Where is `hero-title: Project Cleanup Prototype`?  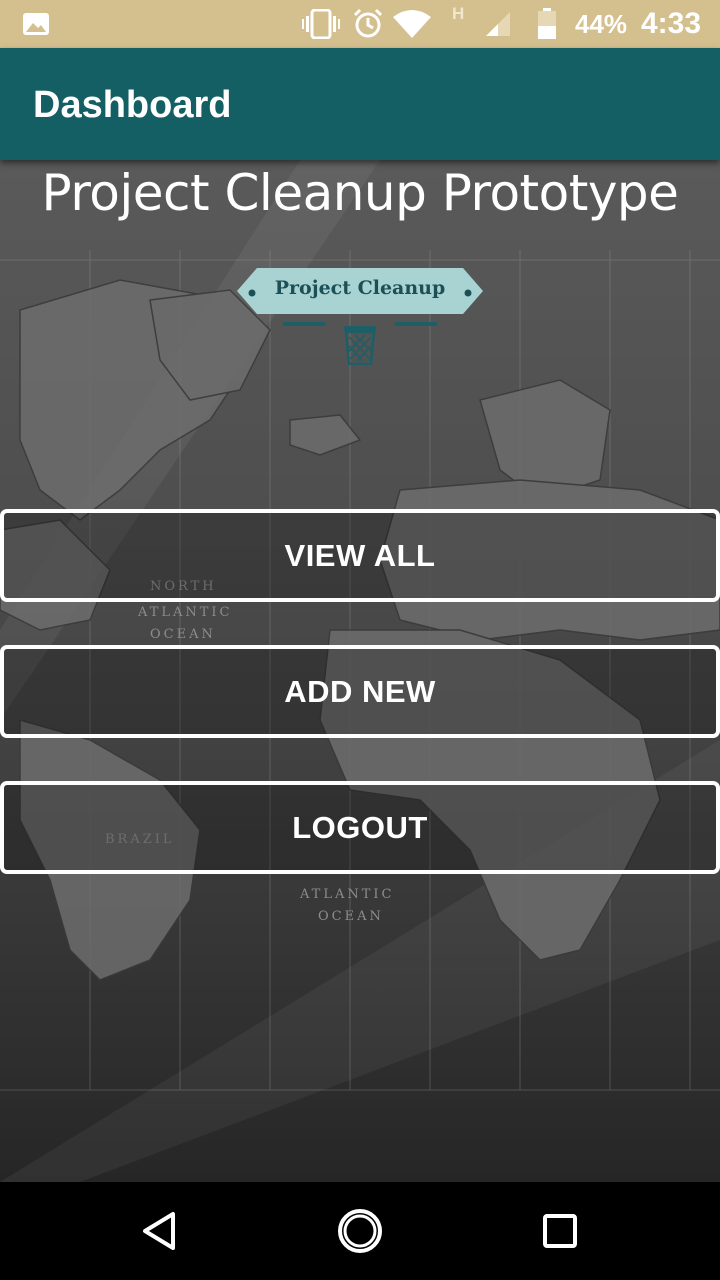 hero-title: Project Cleanup Prototype is located at coordinates (360, 193).